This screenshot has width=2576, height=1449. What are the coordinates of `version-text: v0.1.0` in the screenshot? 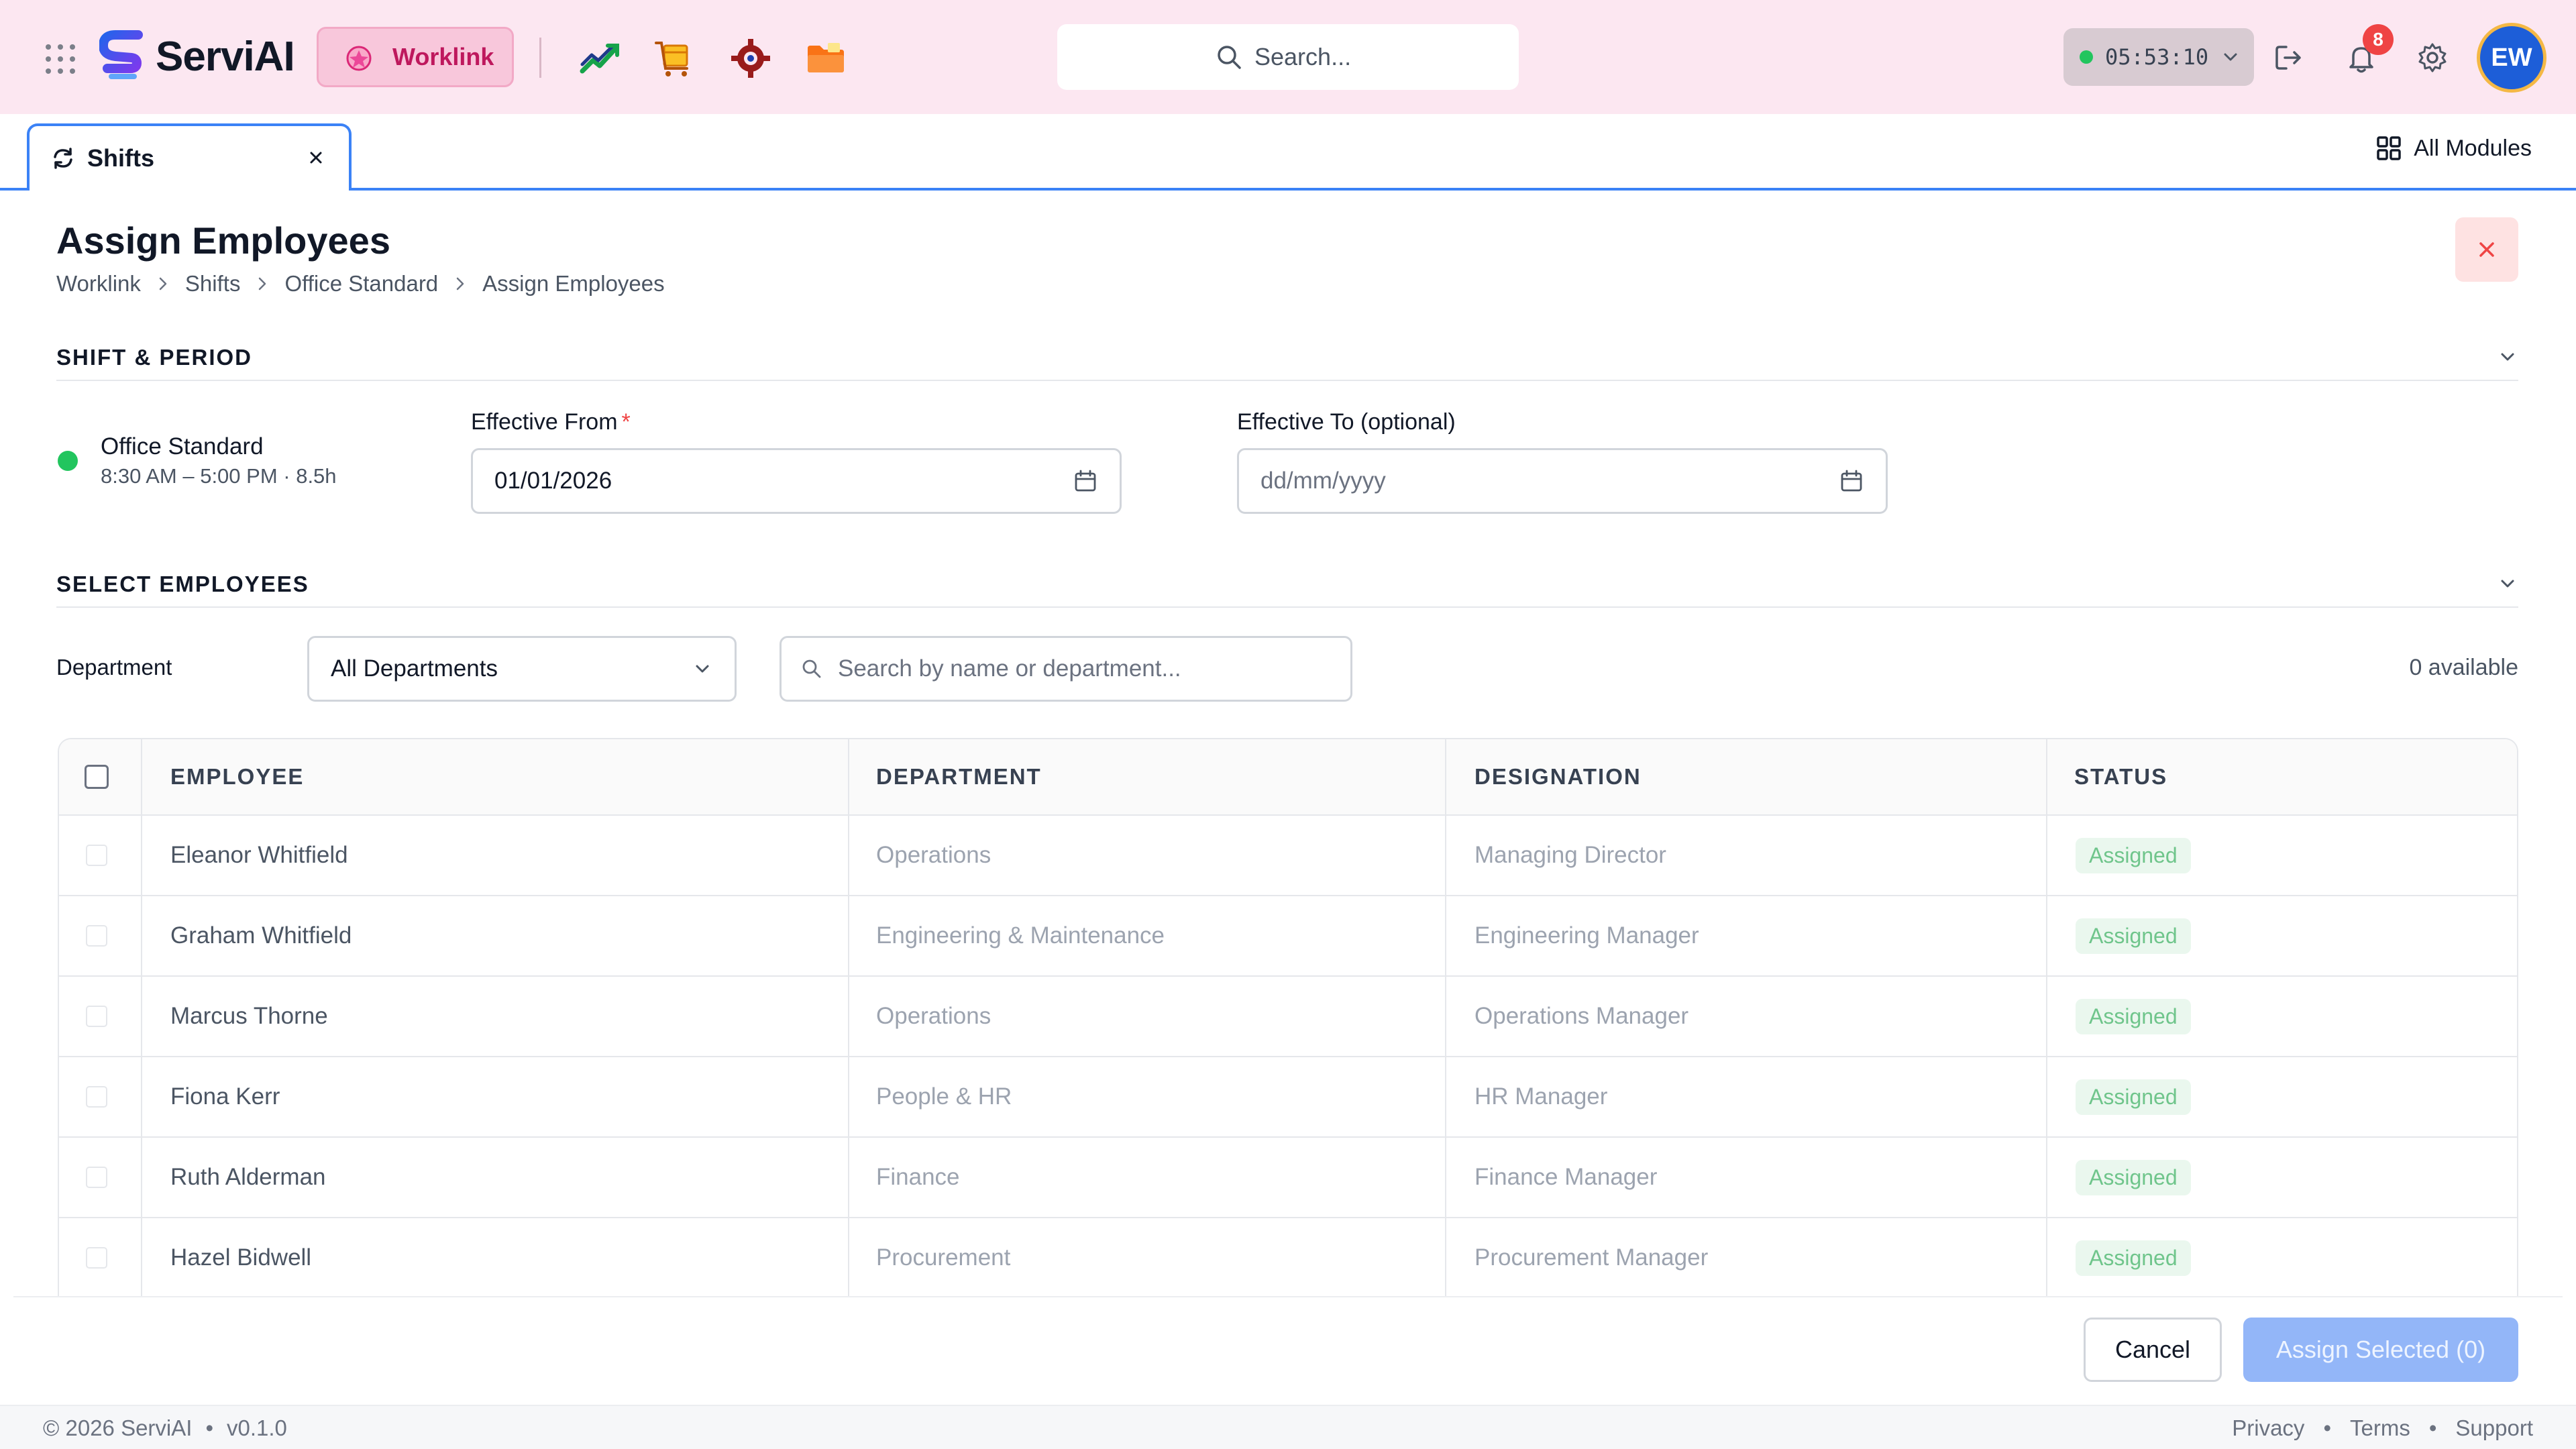 It's located at (257, 1427).